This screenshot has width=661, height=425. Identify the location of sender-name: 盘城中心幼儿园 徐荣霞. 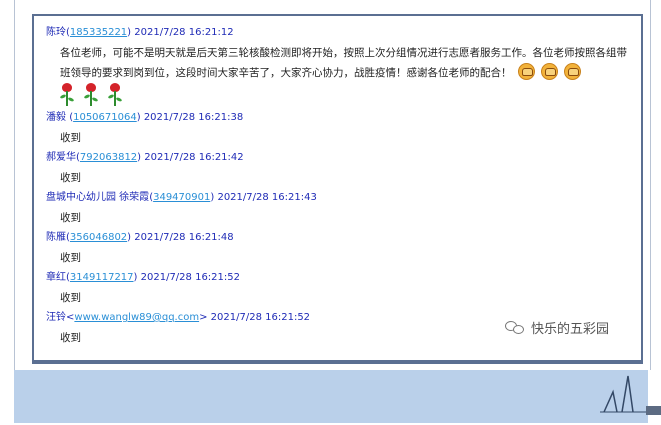
(98, 197).